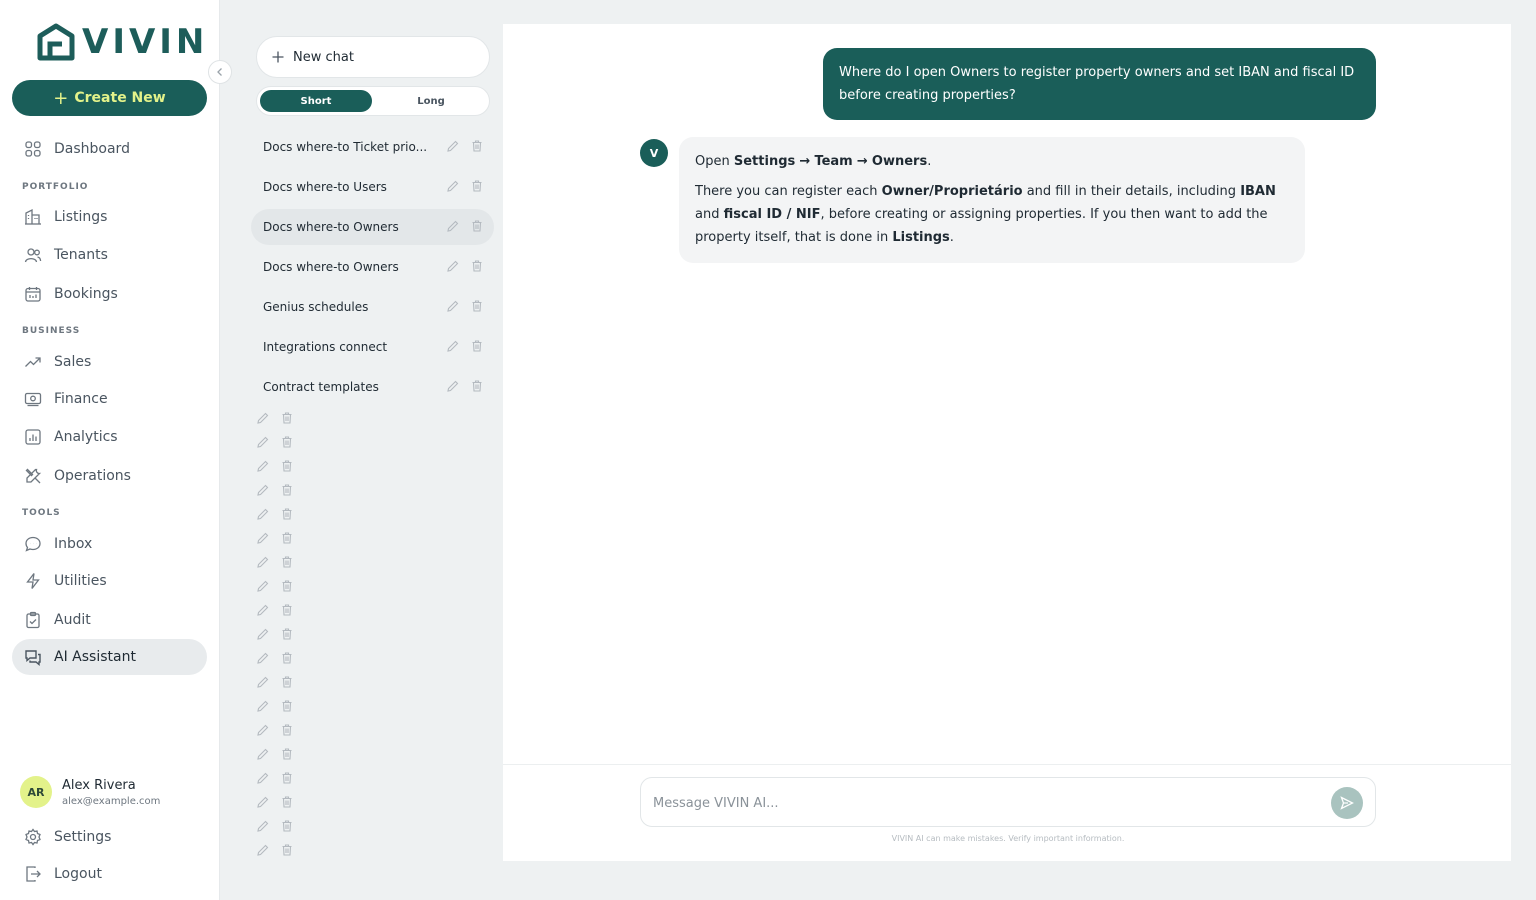  I want to click on sidebar-item-analytics: Analytics, so click(109, 437).